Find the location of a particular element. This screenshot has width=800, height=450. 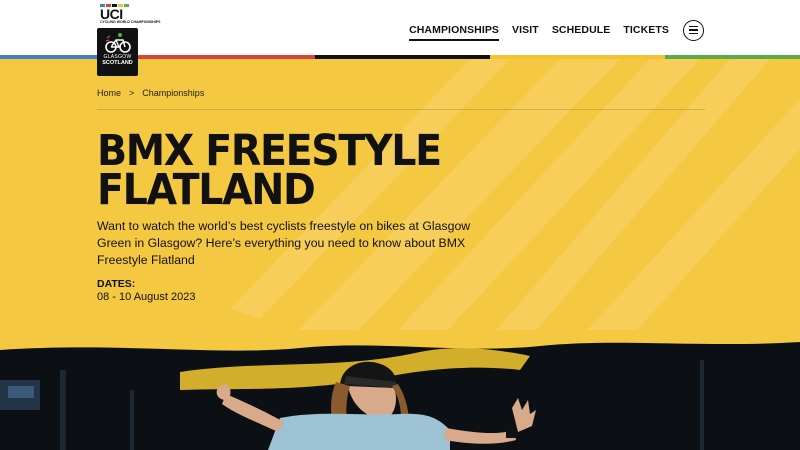

cyclist-icon is located at coordinates (117, 43).